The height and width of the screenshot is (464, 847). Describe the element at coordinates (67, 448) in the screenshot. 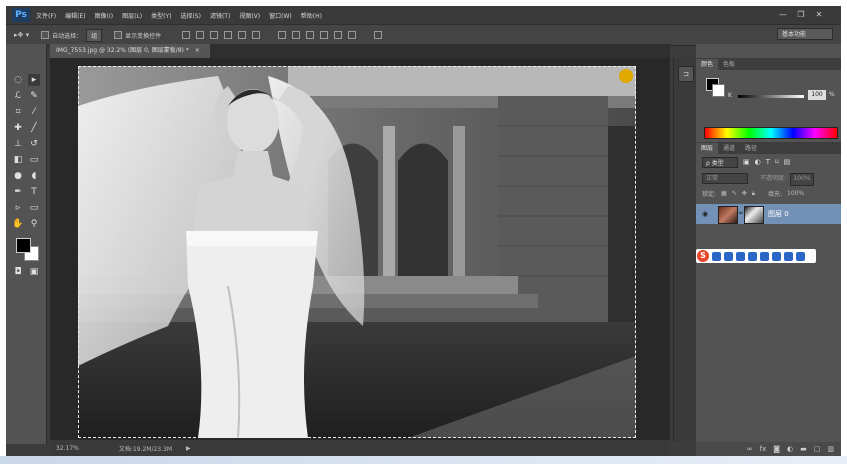

I see `zoom-level: 32.17%` at that location.